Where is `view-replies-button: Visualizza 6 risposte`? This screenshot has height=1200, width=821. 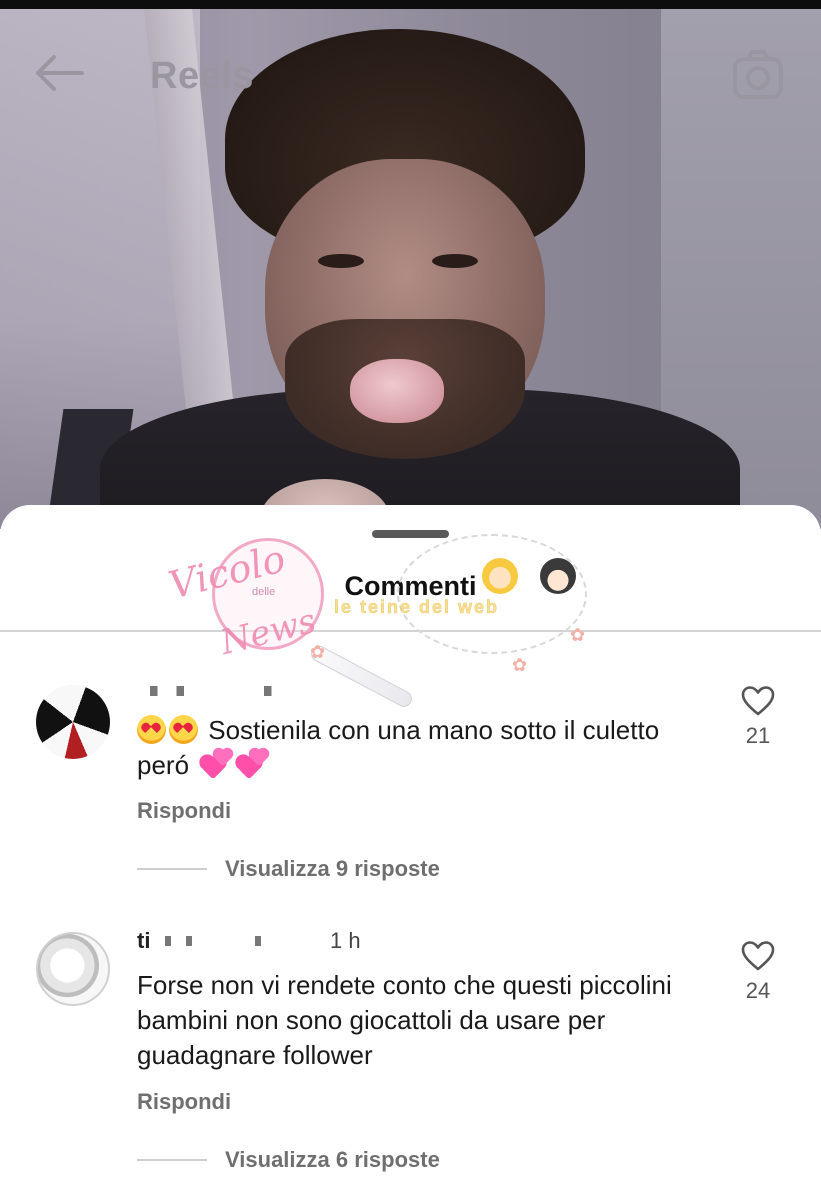 view-replies-button: Visualizza 6 risposte is located at coordinates (288, 1160).